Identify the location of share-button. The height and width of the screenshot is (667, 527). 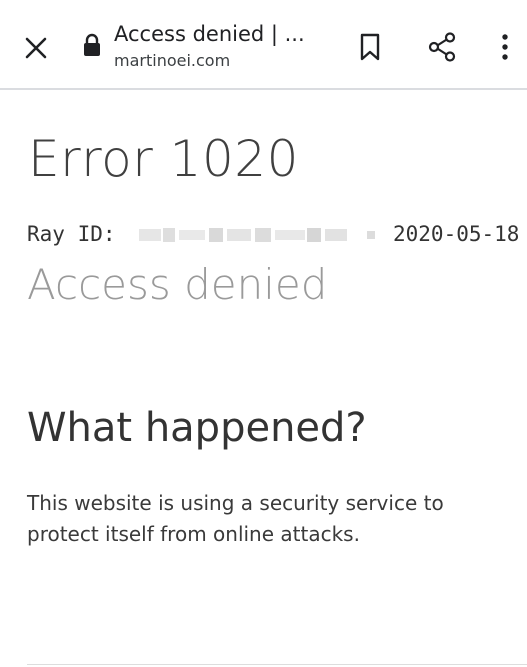
(442, 47).